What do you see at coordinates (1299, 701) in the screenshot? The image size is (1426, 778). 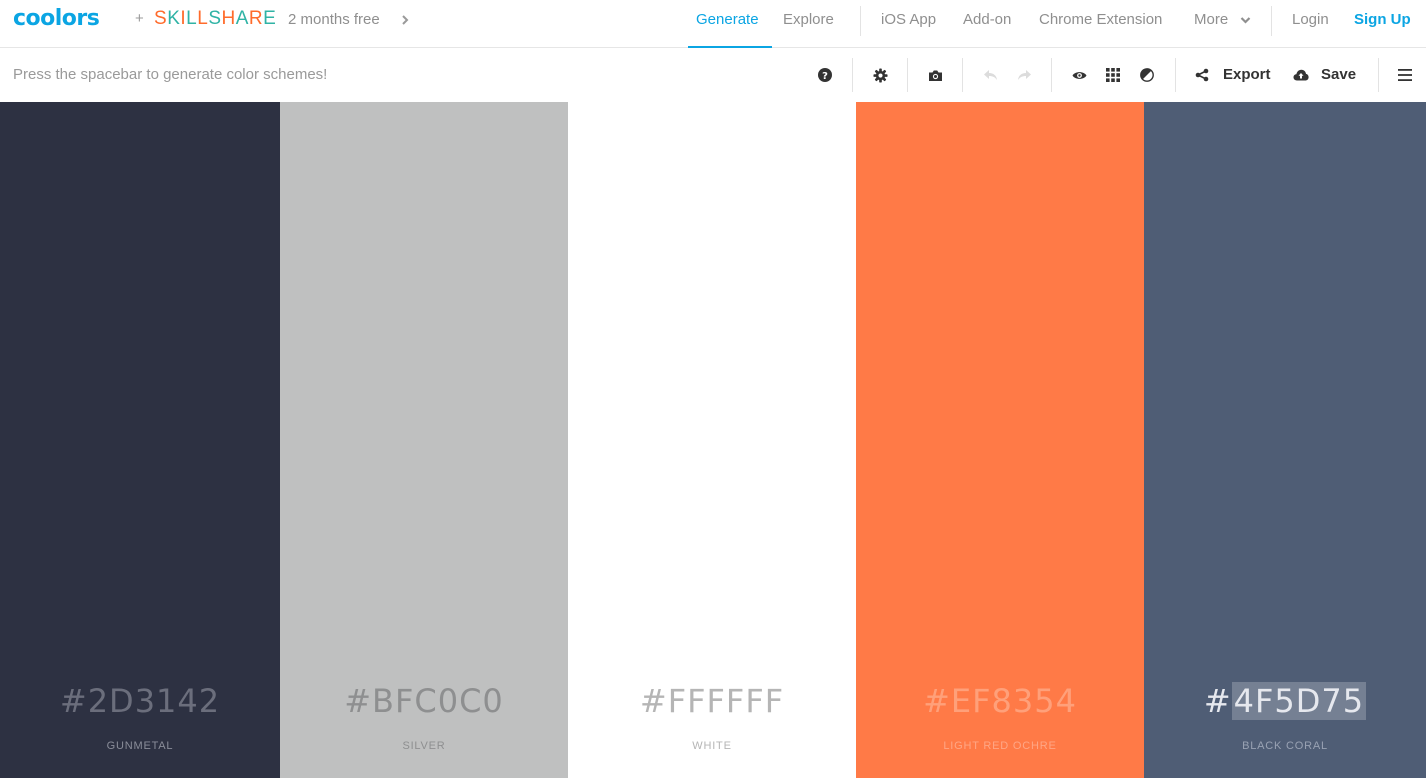 I see `hex-value: 4F5D75` at bounding box center [1299, 701].